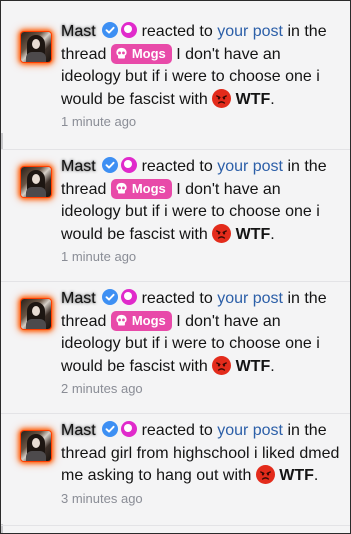 The width and height of the screenshot is (351, 534). What do you see at coordinates (175, 525) in the screenshot?
I see `divider` at bounding box center [175, 525].